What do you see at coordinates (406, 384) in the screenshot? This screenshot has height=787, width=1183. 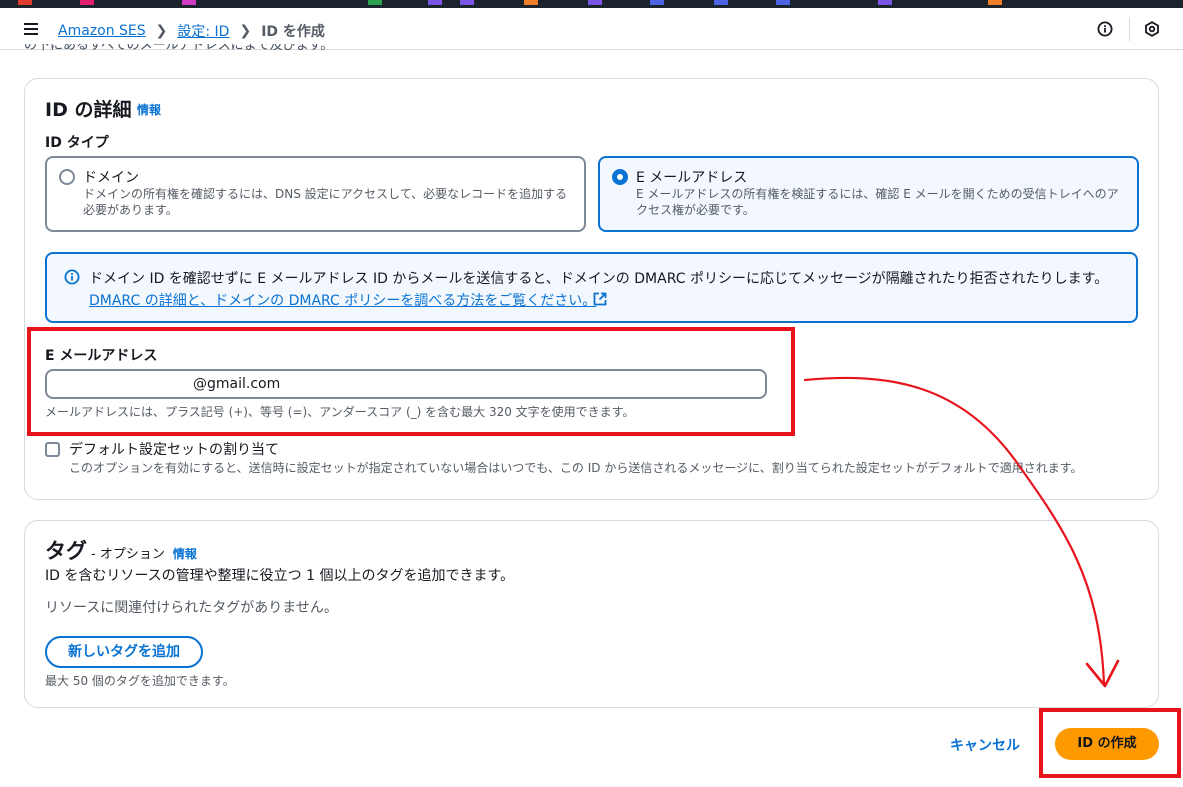 I see `email-address-input: @gmail.com` at bounding box center [406, 384].